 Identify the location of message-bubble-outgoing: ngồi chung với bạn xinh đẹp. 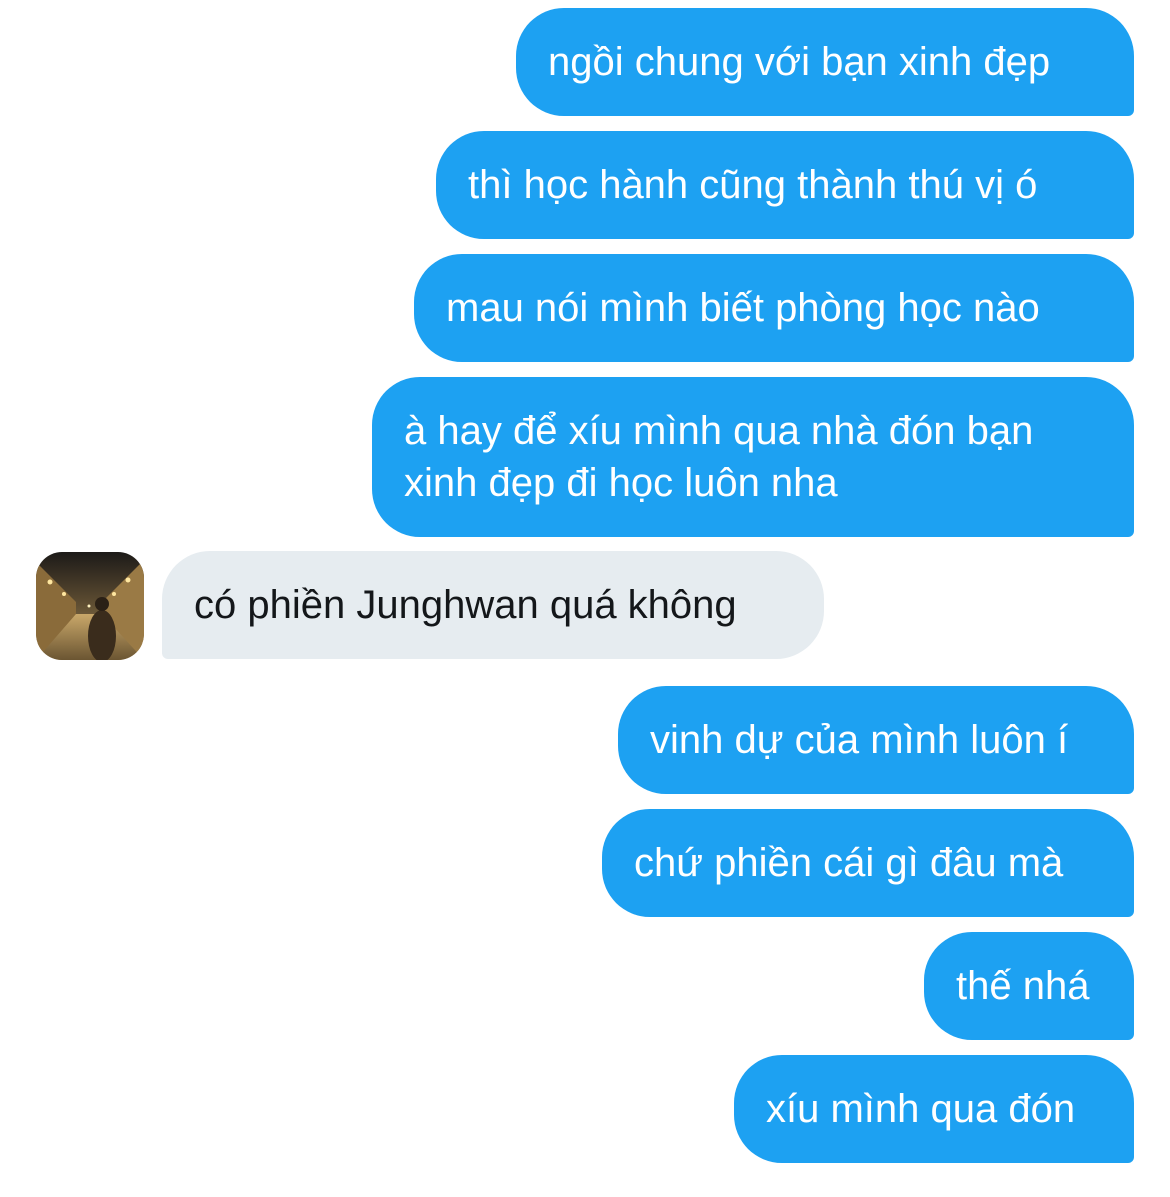
(825, 62).